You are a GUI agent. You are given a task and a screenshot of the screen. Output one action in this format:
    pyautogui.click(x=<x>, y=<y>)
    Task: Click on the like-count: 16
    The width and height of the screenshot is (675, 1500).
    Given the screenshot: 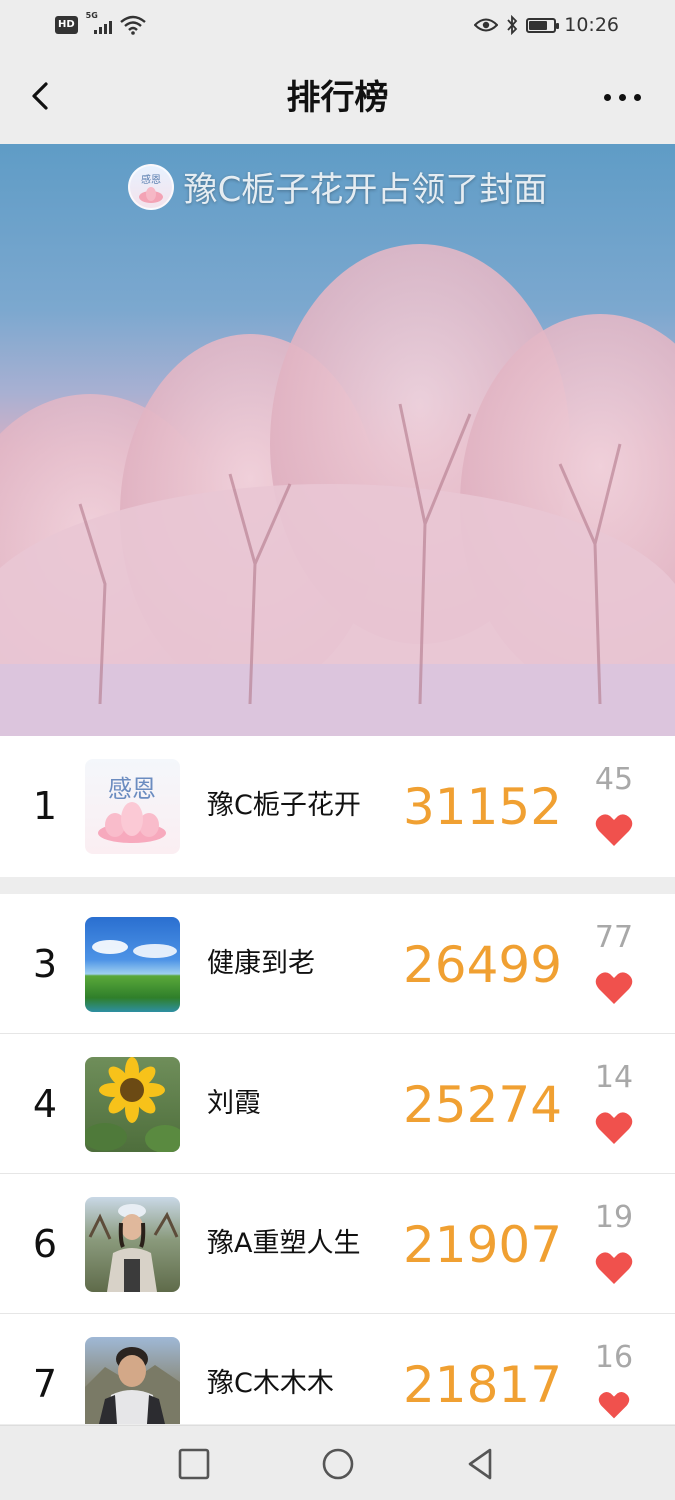 What is the action you would take?
    pyautogui.click(x=614, y=1357)
    